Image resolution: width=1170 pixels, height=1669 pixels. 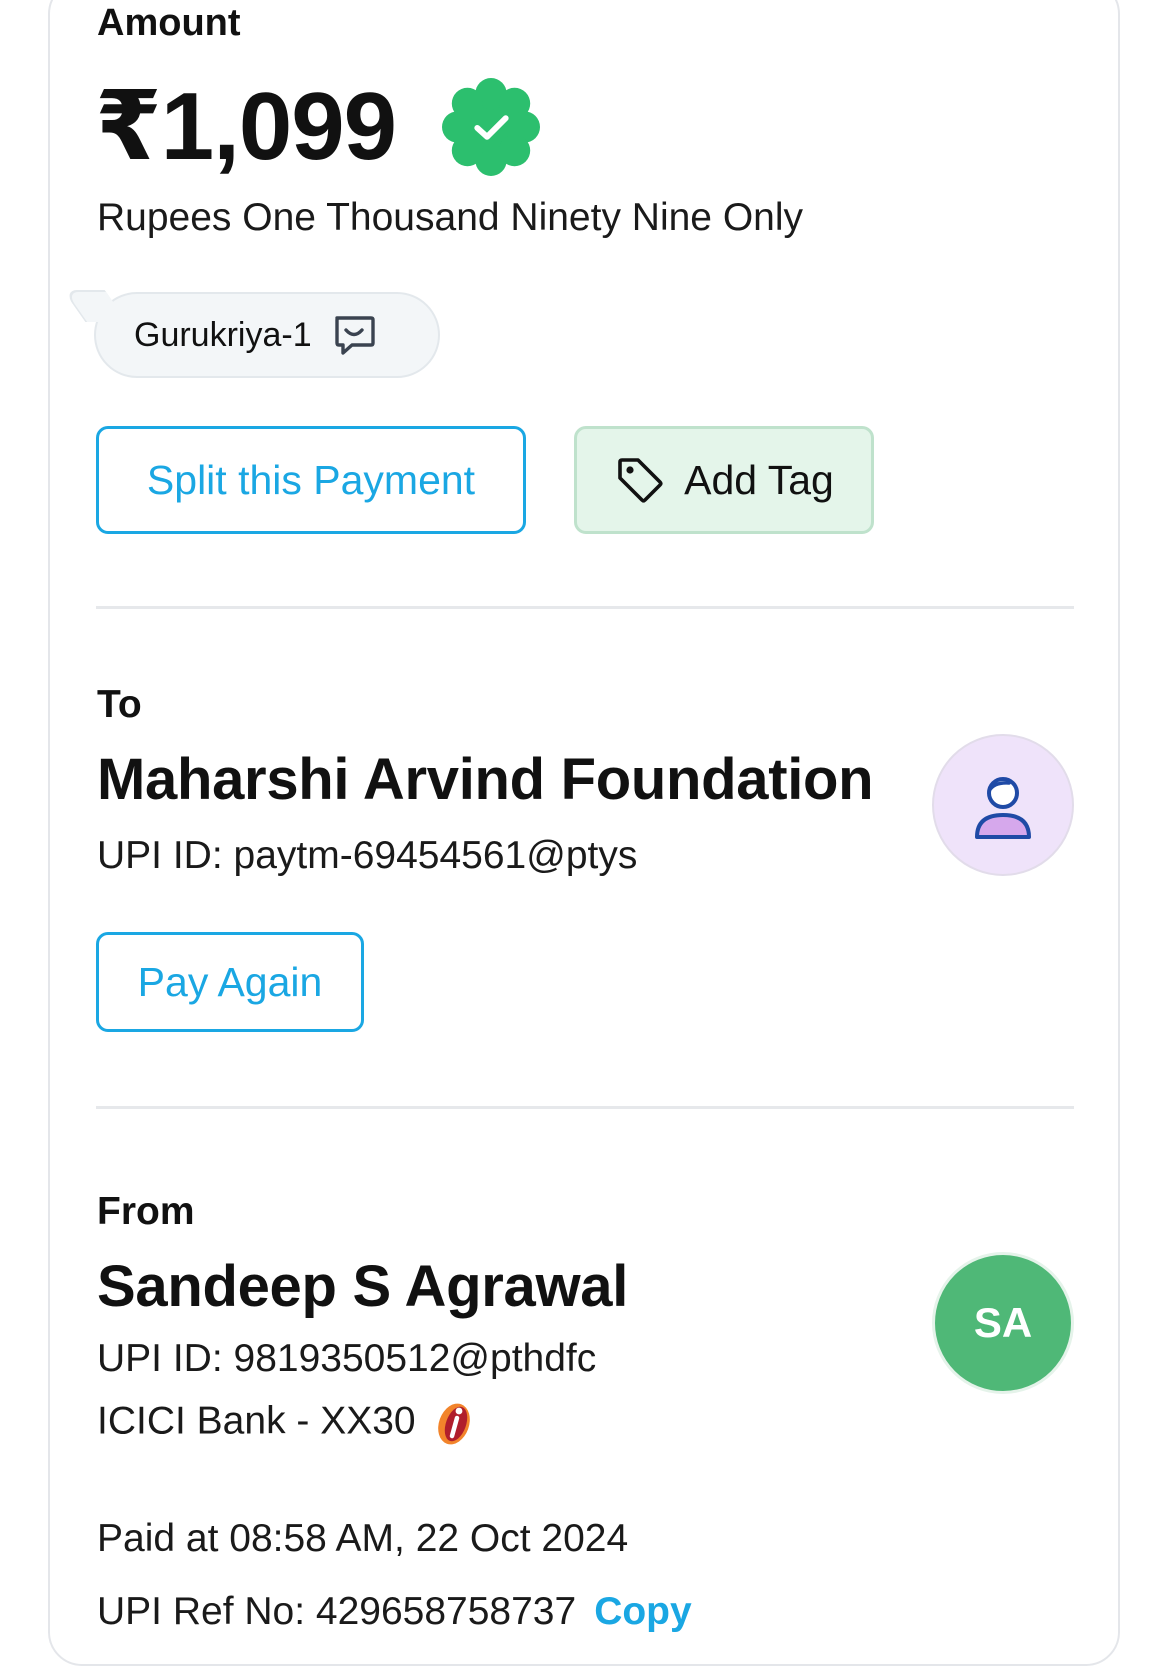 What do you see at coordinates (367, 855) in the screenshot?
I see `payee-upi-id: UPI ID: paytm-69454561@ptys` at bounding box center [367, 855].